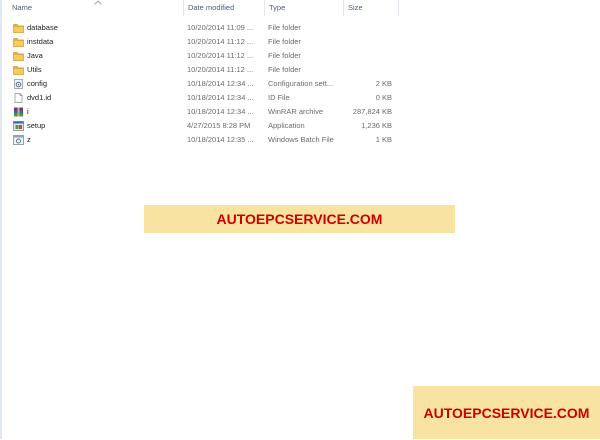 The width and height of the screenshot is (600, 440). What do you see at coordinates (28, 111) in the screenshot?
I see `file-name: i` at bounding box center [28, 111].